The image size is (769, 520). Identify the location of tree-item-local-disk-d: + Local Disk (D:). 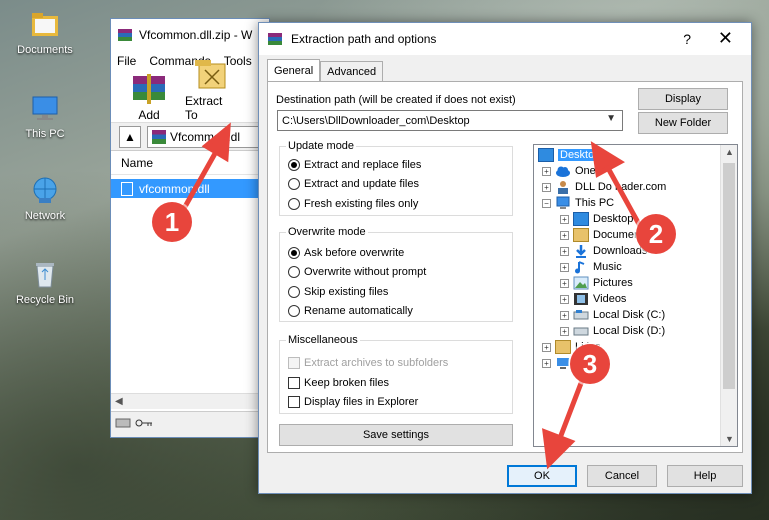
(612, 331).